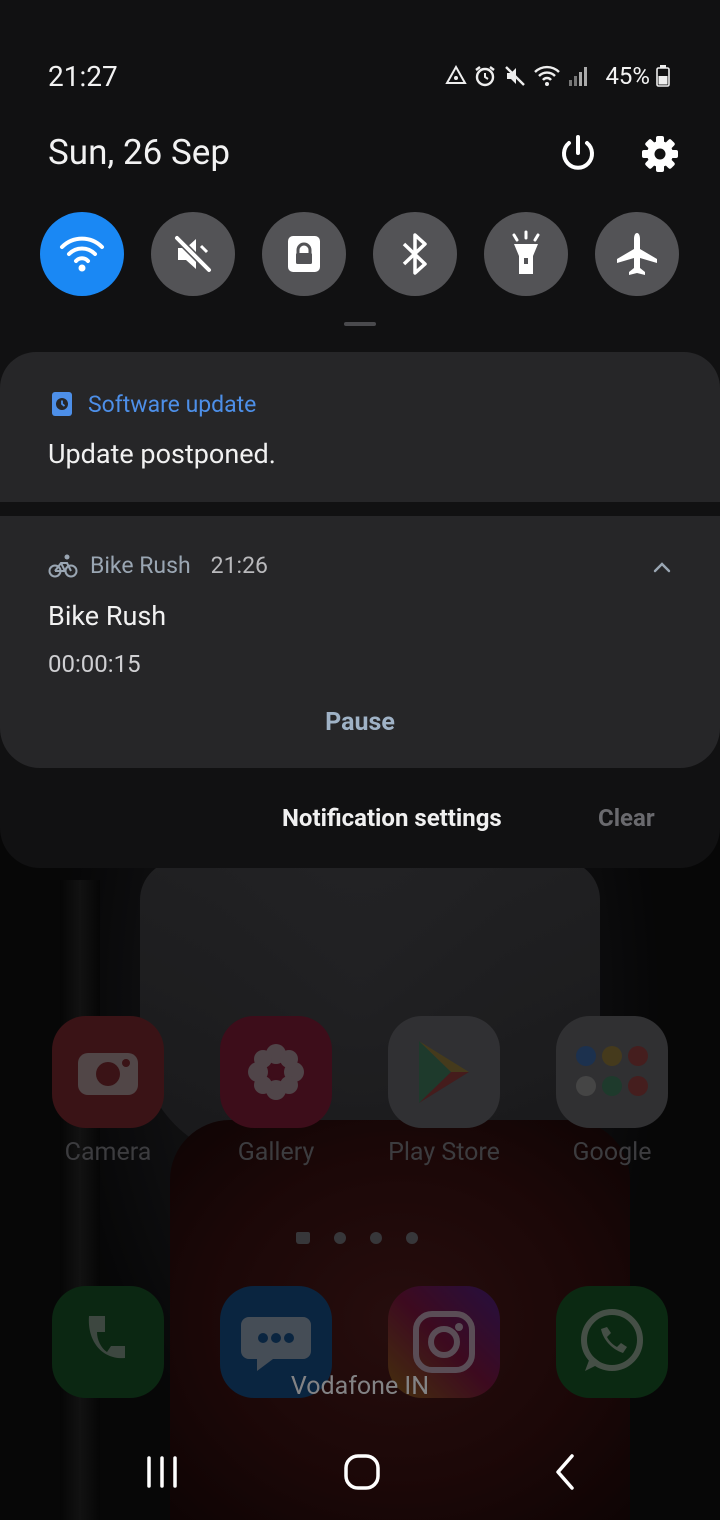 This screenshot has height=1520, width=720. Describe the element at coordinates (547, 75) in the screenshot. I see `wifi-status-icon` at that location.